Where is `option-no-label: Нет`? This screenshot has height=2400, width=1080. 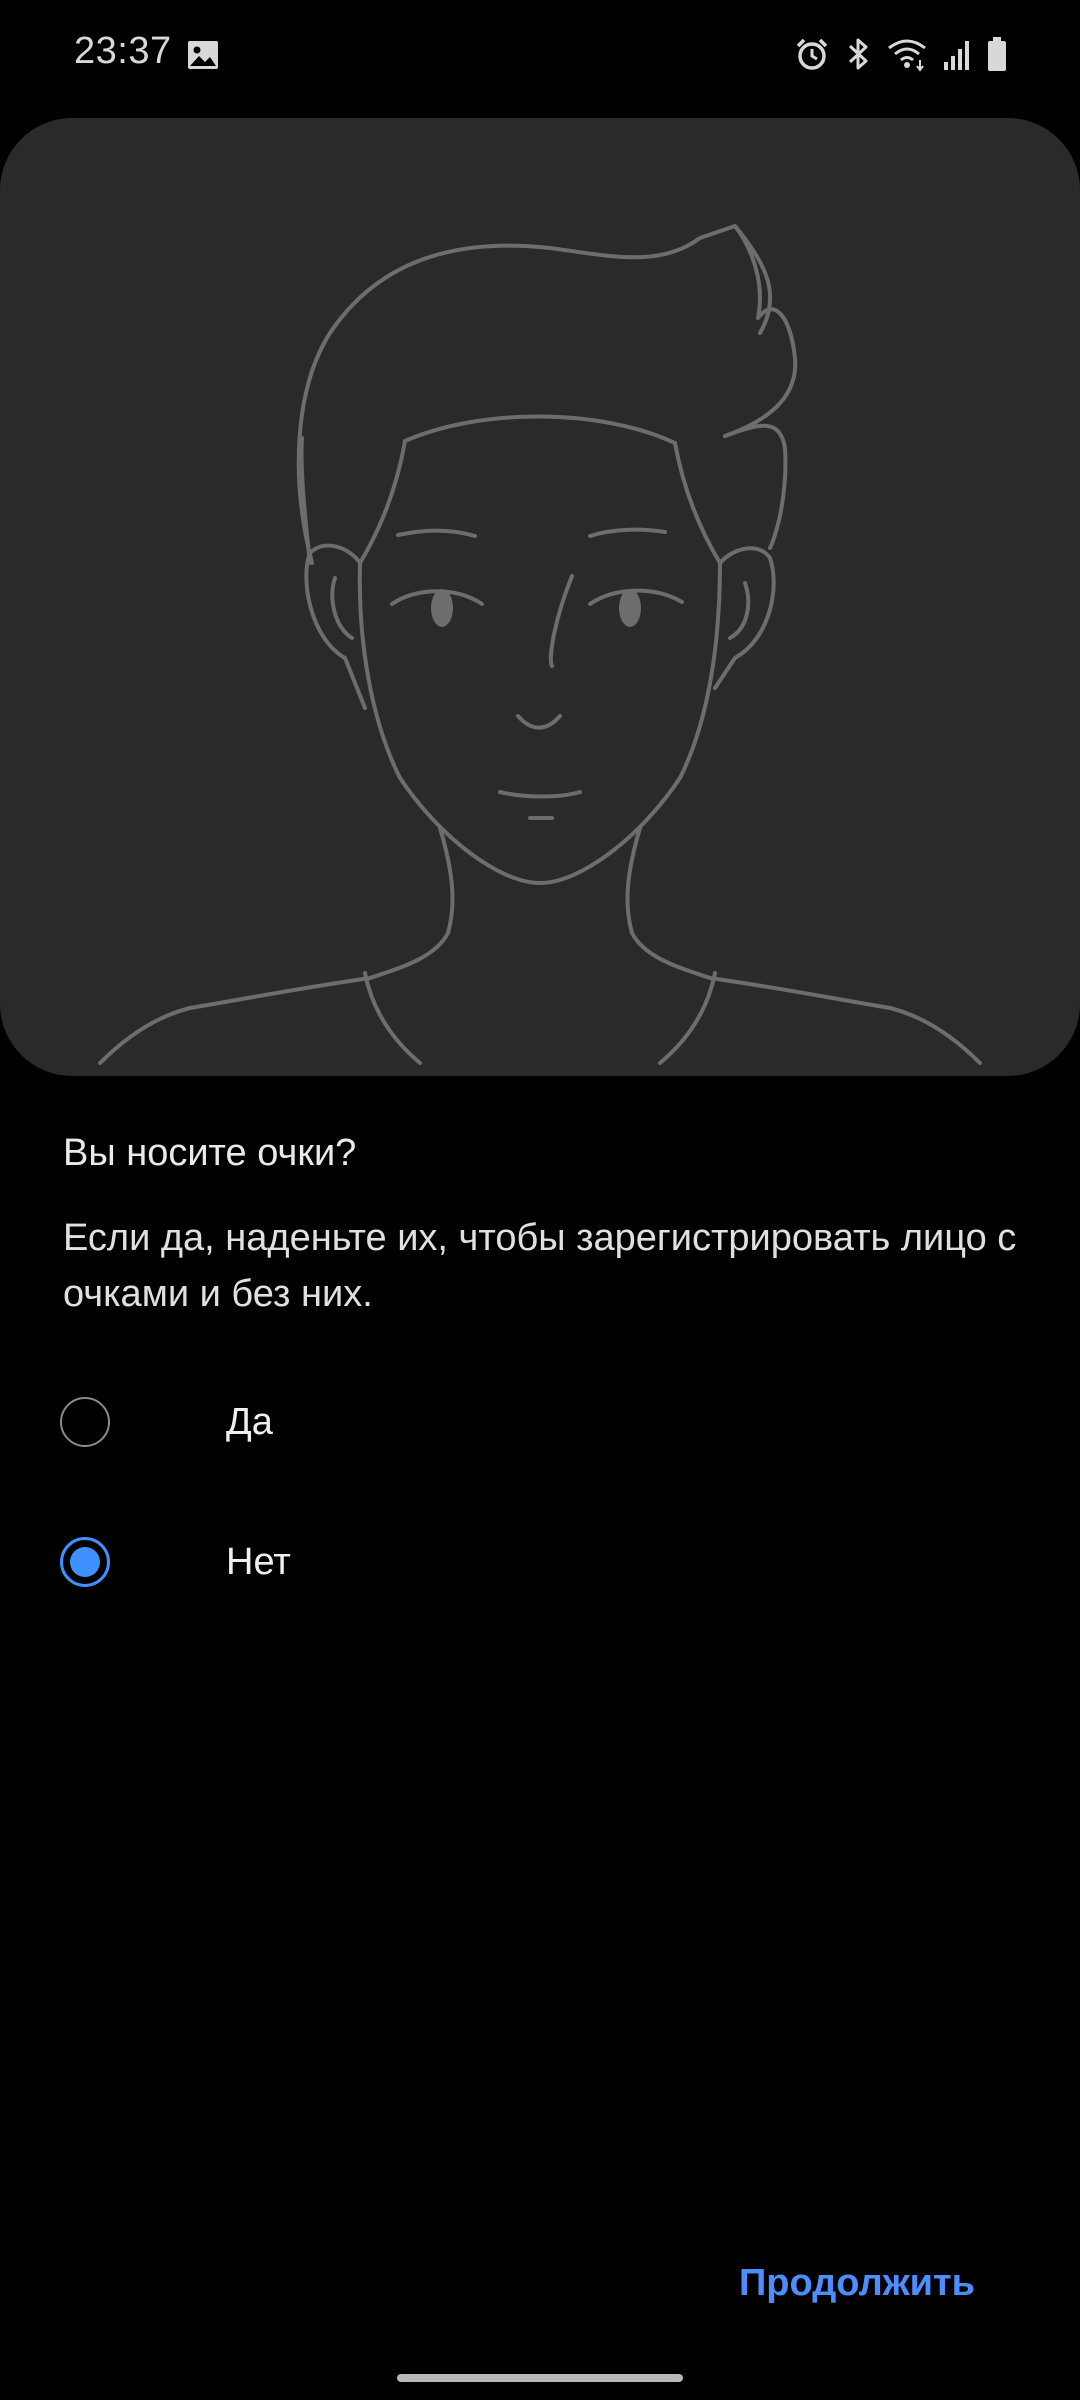 option-no-label: Нет is located at coordinates (258, 1561).